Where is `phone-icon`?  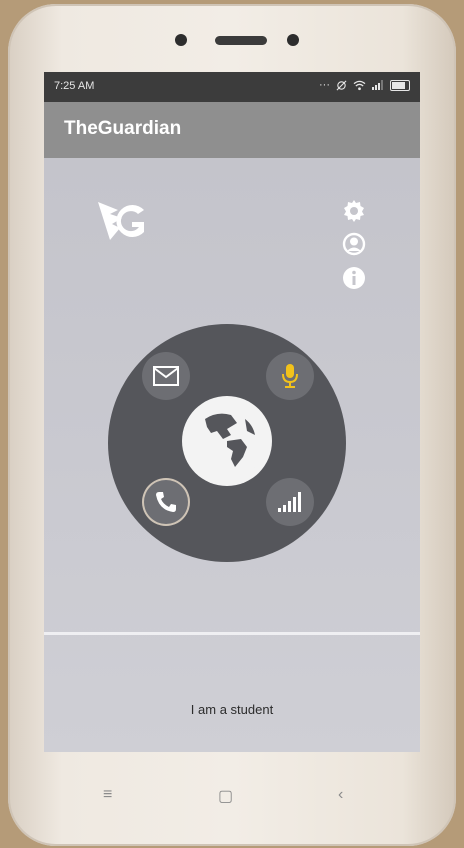 phone-icon is located at coordinates (166, 502).